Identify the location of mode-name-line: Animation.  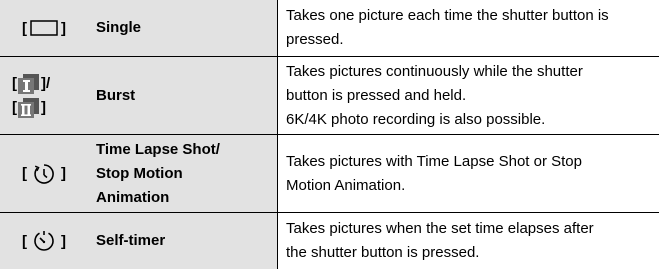
(133, 197).